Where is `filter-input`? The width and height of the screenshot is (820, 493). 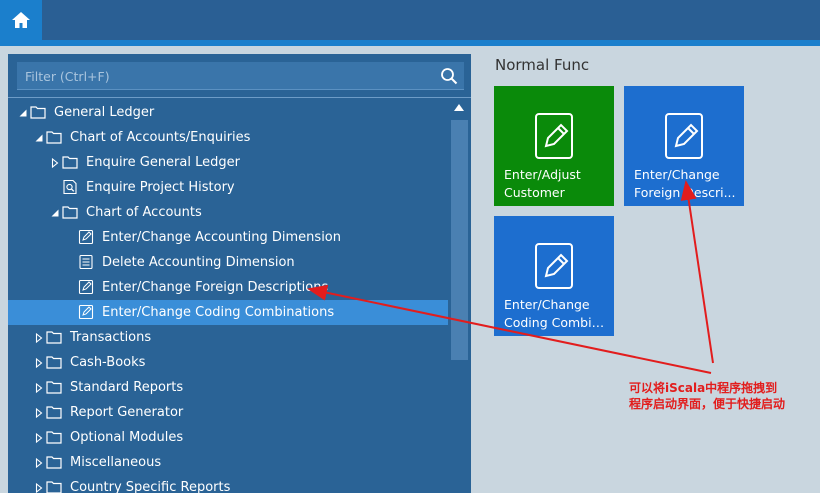 filter-input is located at coordinates (222, 76).